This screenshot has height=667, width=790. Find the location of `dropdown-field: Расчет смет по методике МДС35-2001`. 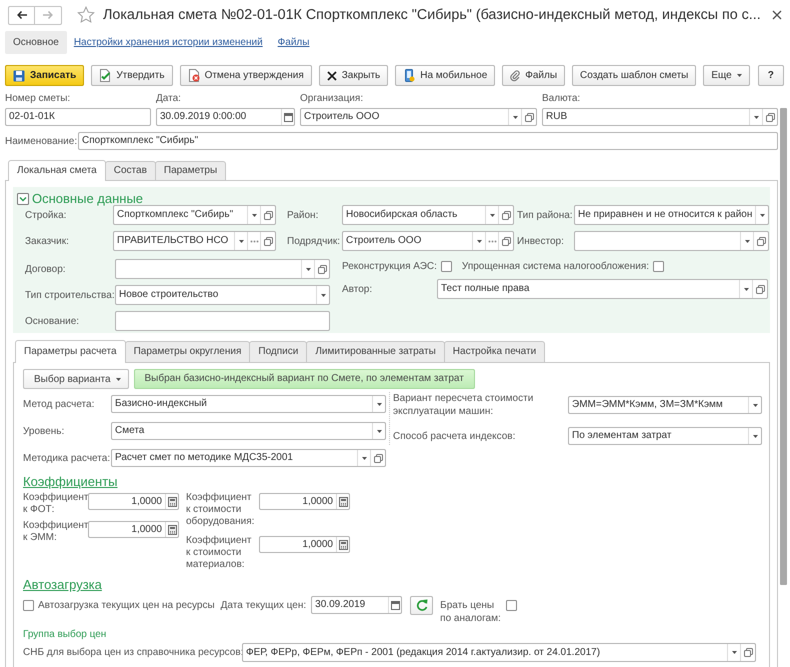

dropdown-field: Расчет смет по методике МДС35-2001 is located at coordinates (248, 458).